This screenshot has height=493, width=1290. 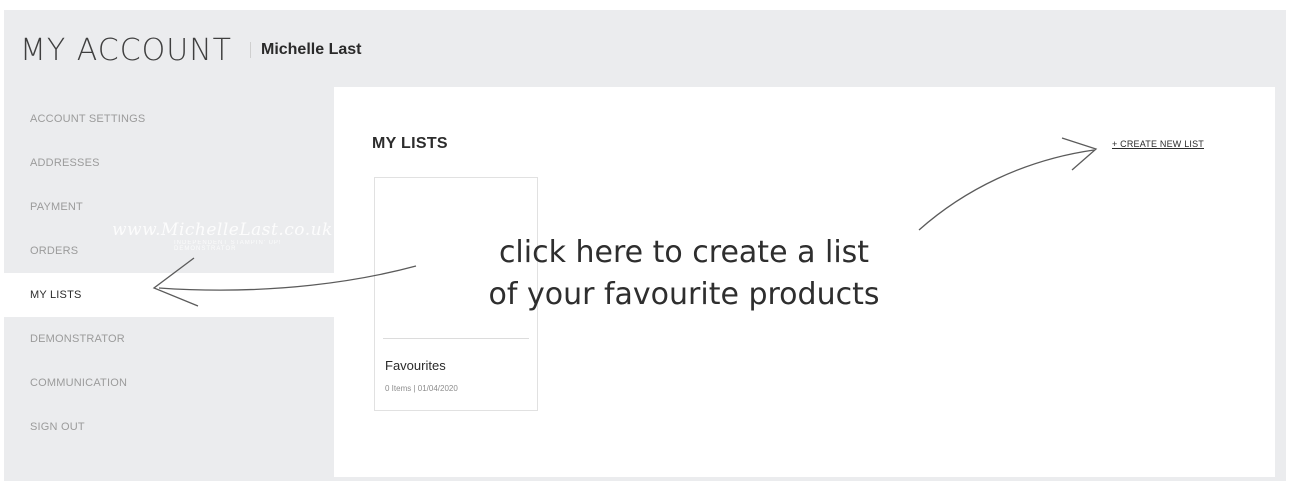 I want to click on arrow-head-left-icon, so click(x=175, y=282).